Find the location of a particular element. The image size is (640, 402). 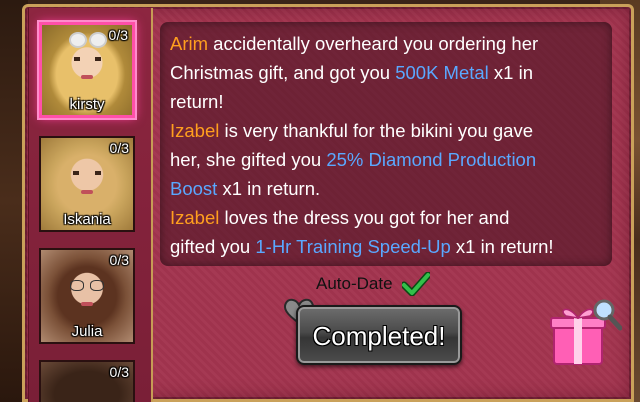

portrait-name: Julia is located at coordinates (87, 331).